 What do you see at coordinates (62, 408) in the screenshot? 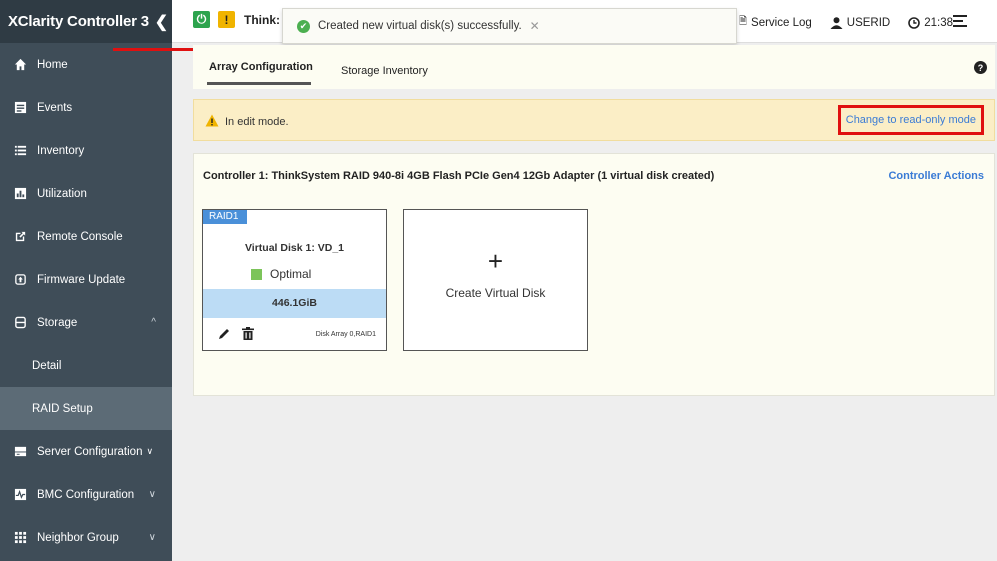
I see `sidebar-item-label: RAID Setup` at bounding box center [62, 408].